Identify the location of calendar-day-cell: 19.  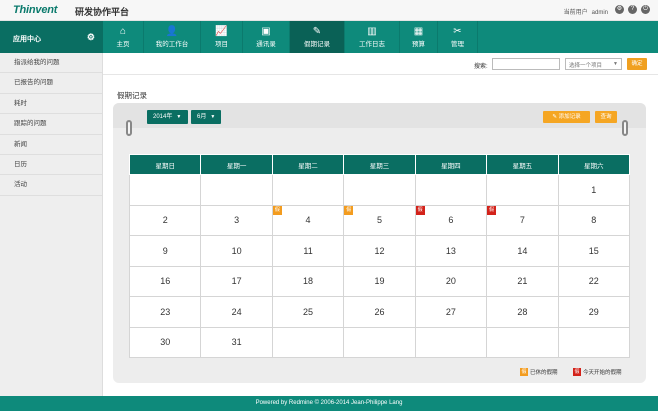
(379, 281).